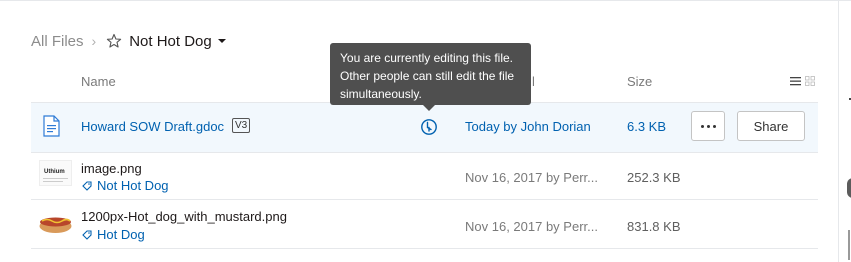 The image size is (851, 262). Describe the element at coordinates (849, 188) in the screenshot. I see `right-panel-avatar-fragment` at that location.